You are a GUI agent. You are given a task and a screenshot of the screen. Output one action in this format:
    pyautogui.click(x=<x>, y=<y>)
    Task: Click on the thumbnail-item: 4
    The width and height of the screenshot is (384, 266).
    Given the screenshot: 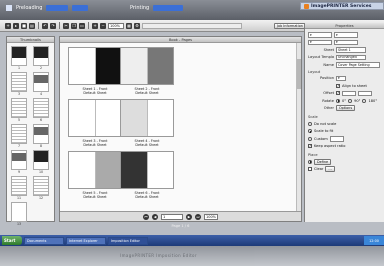 What is the action you would take?
    pyautogui.click(x=41, y=84)
    